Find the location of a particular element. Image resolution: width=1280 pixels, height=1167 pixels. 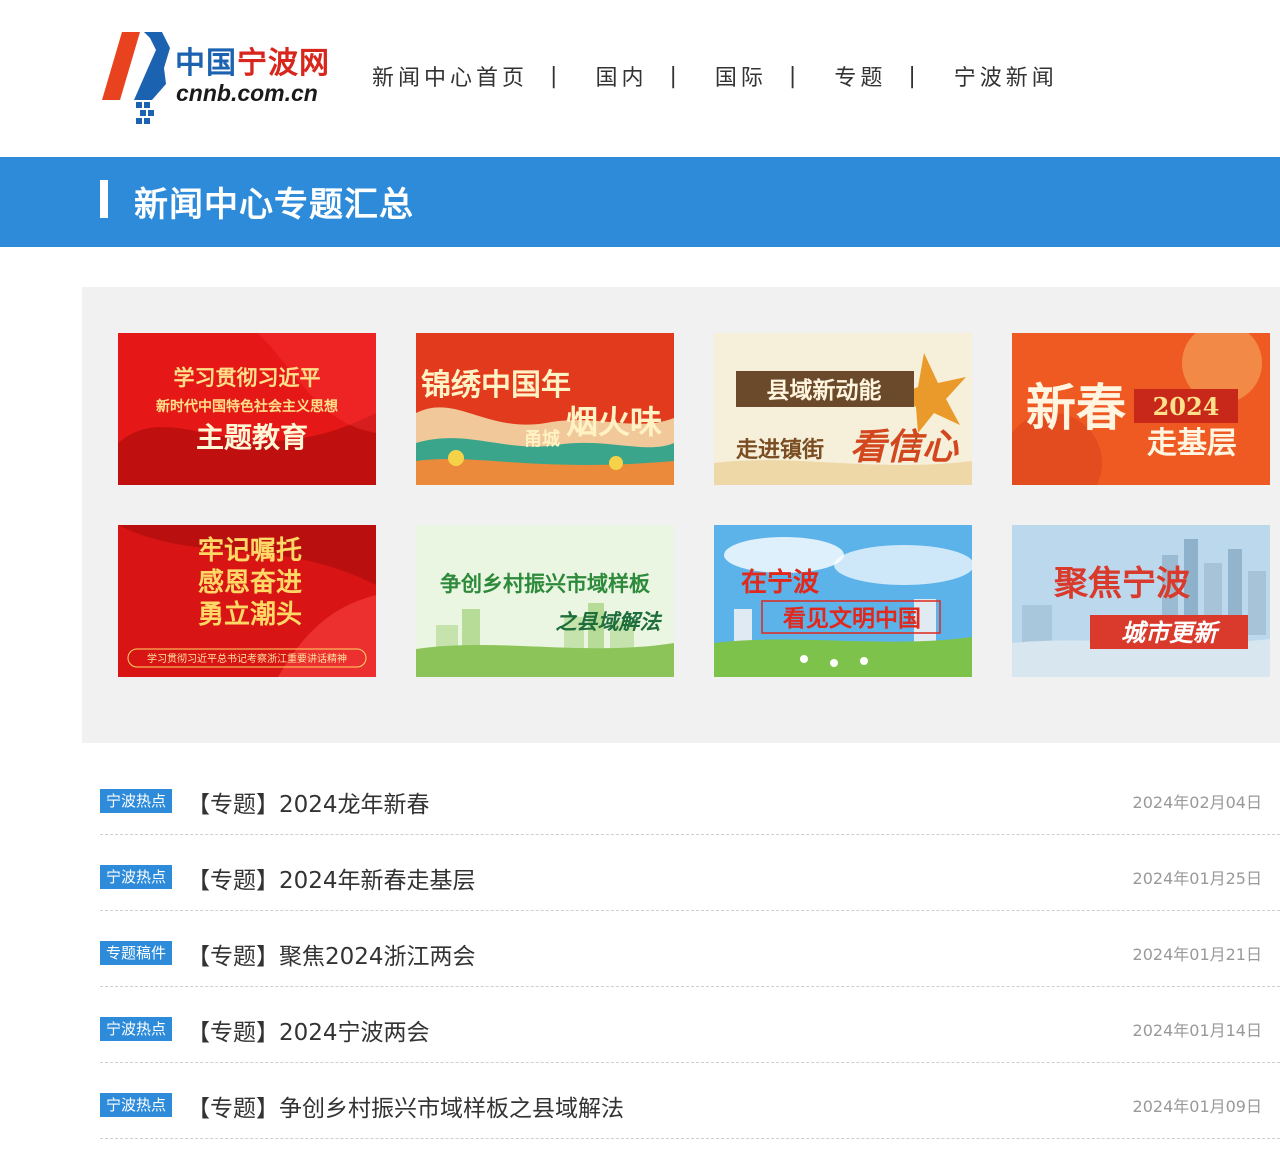

list-item-date: 2024年01月09日 is located at coordinates (1197, 1106).